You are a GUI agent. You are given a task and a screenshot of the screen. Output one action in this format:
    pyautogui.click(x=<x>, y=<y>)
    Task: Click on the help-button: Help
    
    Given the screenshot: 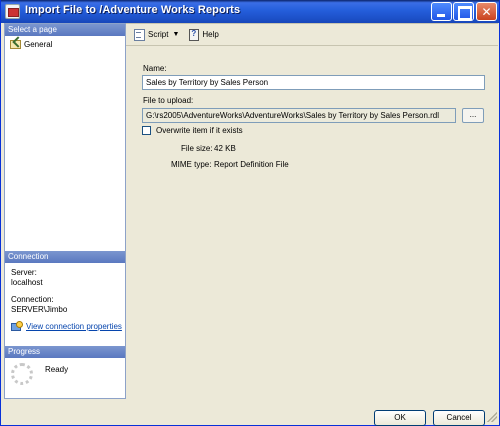 What is the action you would take?
    pyautogui.click(x=202, y=34)
    